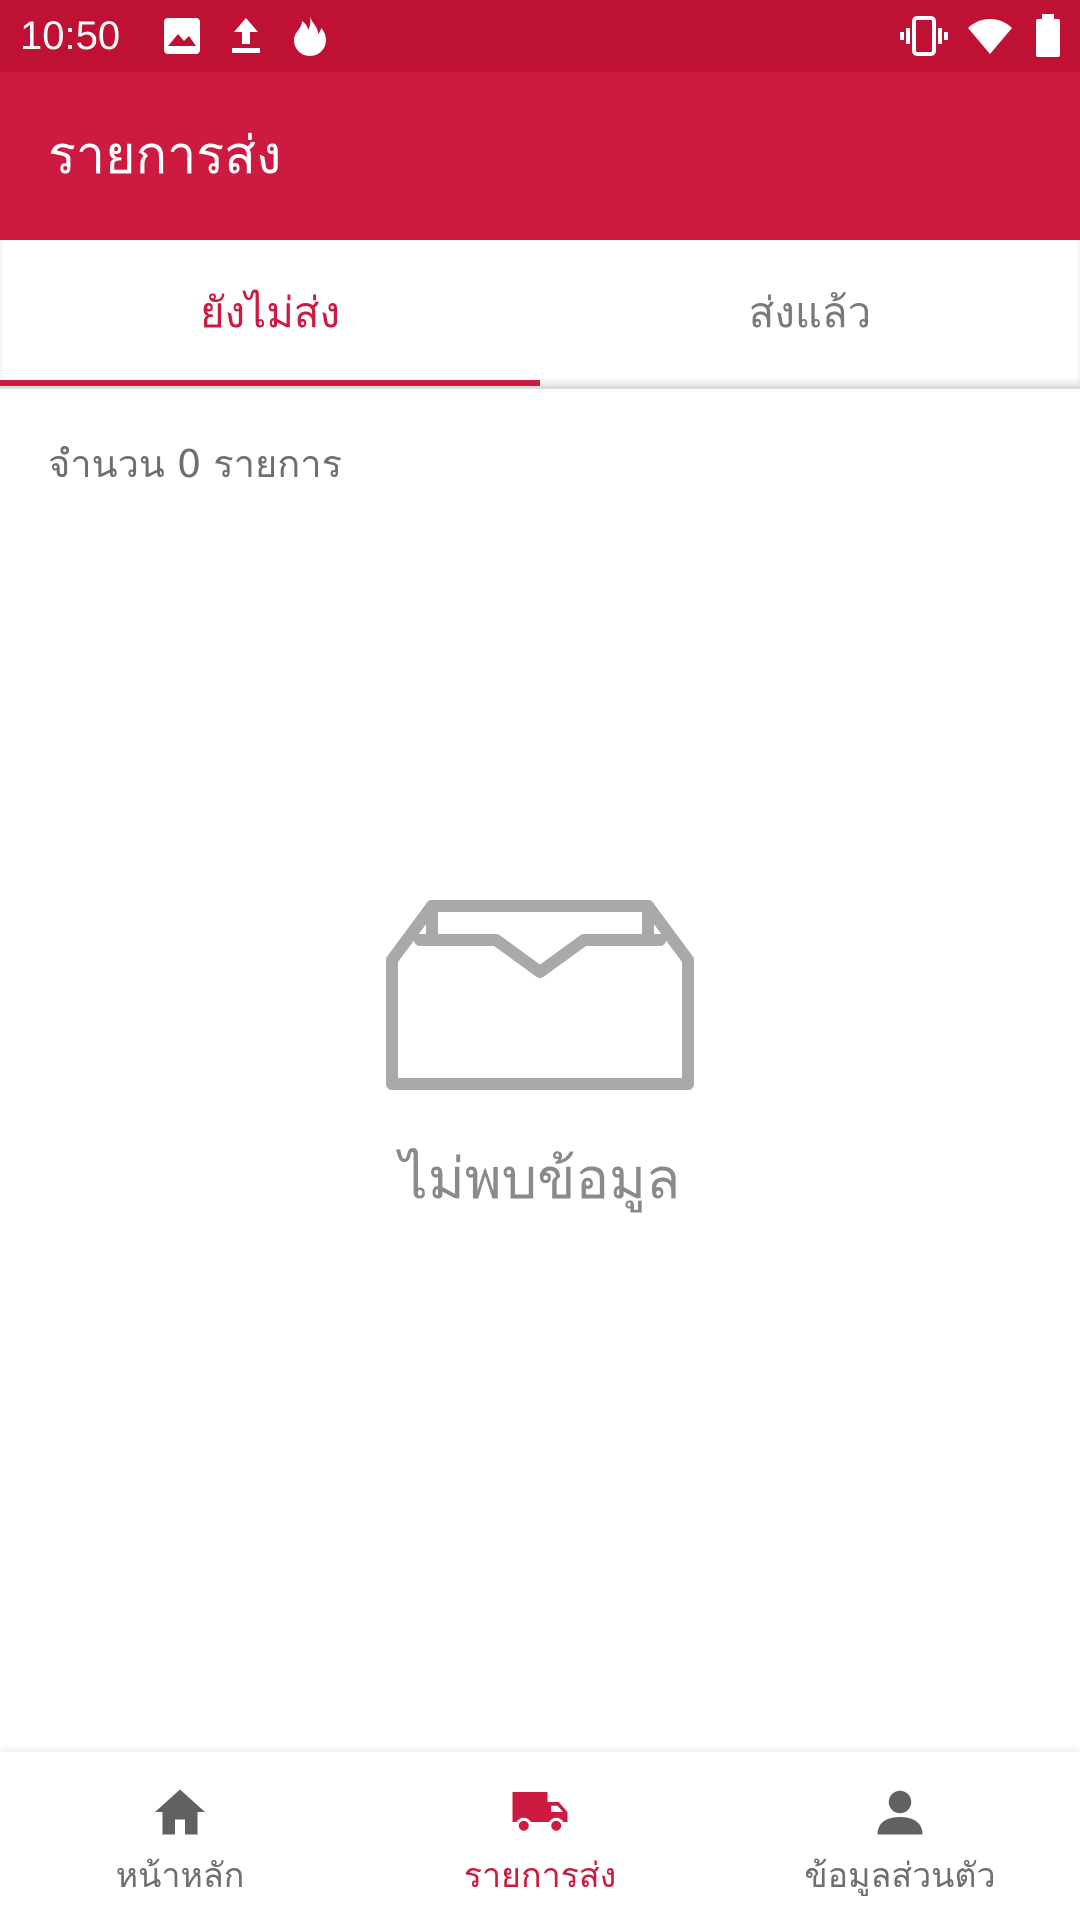 This screenshot has width=1080, height=1920. What do you see at coordinates (990, 36) in the screenshot?
I see `wifi-icon` at bounding box center [990, 36].